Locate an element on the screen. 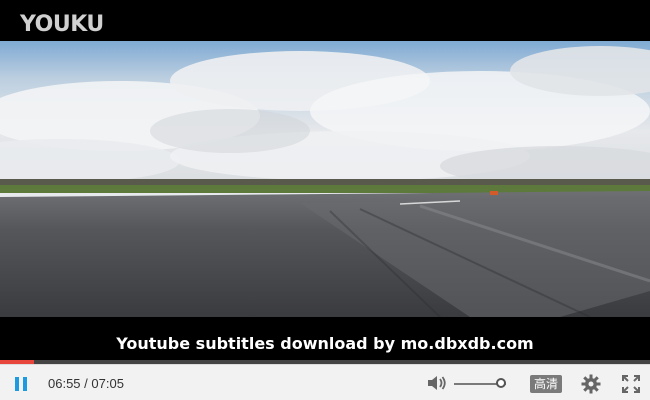 This screenshot has width=650, height=400. control-bar: 06:55 / 07:05 高清 is located at coordinates (325, 382).